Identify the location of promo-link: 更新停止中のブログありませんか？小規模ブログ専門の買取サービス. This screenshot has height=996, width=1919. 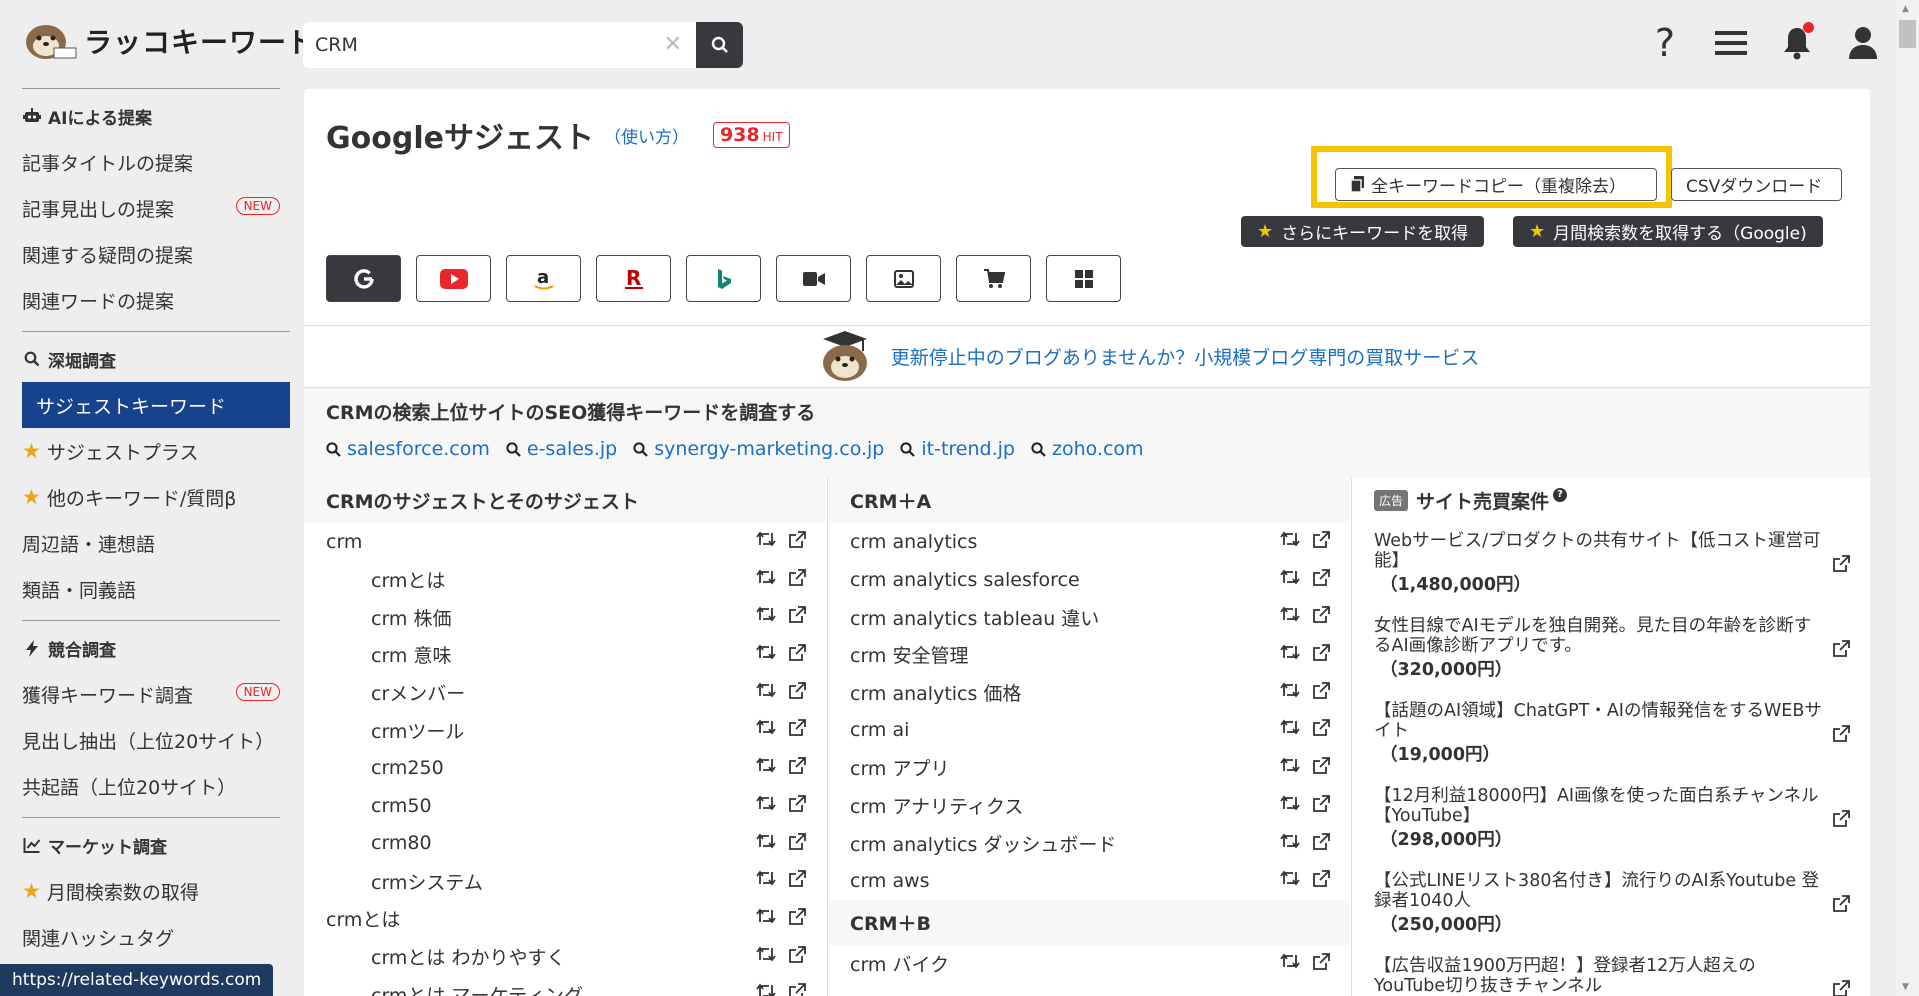
(1185, 356).